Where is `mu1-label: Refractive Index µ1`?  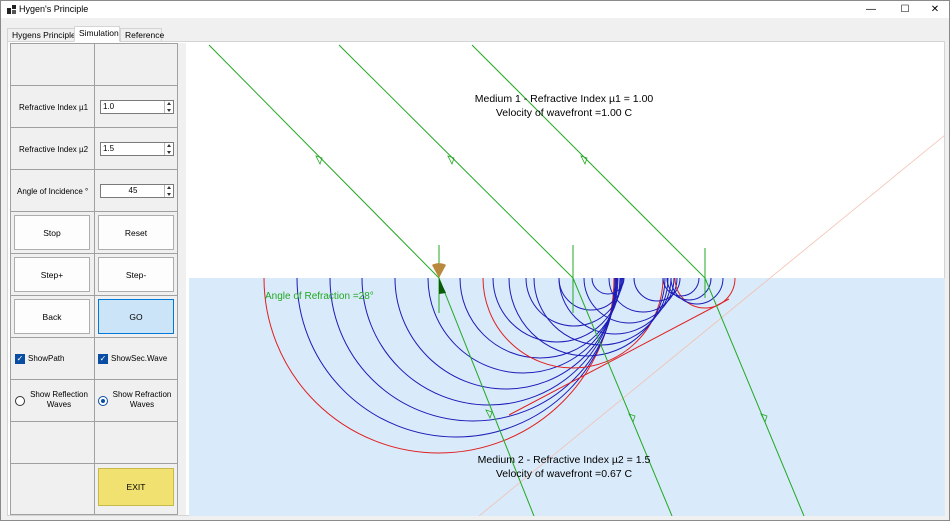 mu1-label: Refractive Index µ1 is located at coordinates (54, 107).